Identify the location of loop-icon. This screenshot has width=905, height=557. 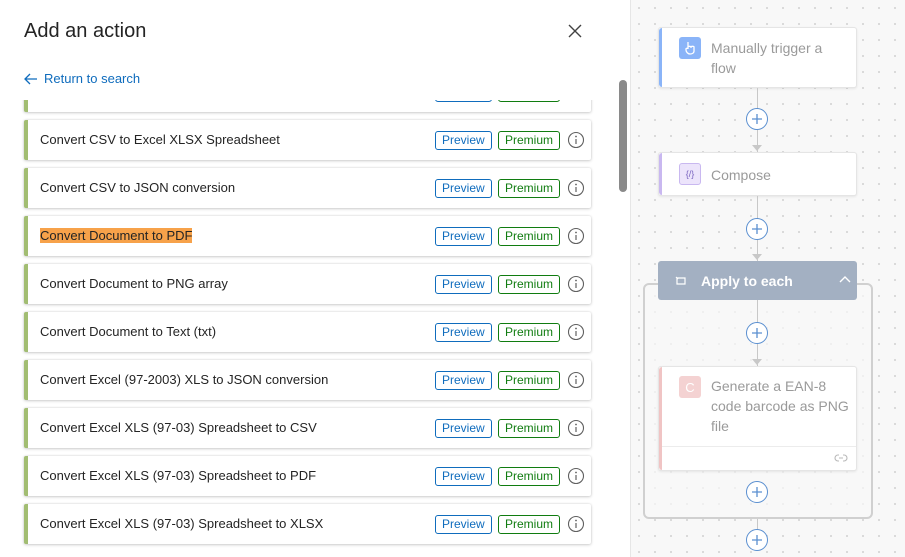
(680, 280).